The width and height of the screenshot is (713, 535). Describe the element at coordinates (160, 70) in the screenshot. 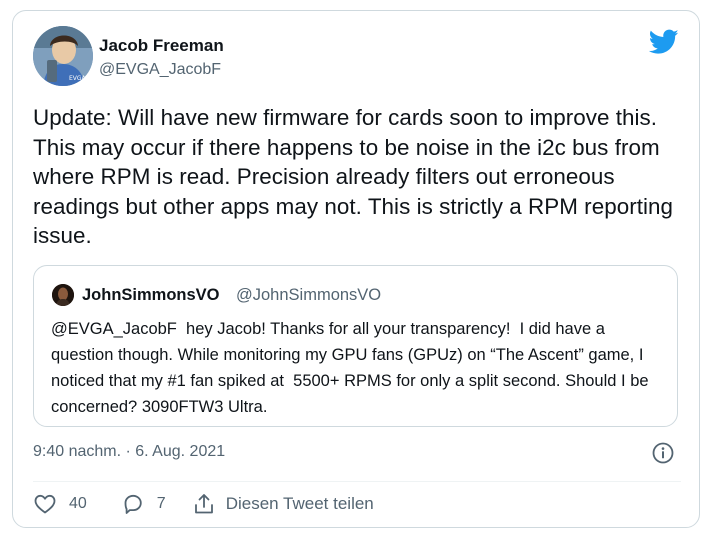

I see `author-handle: @EVGA_JacobF` at that location.